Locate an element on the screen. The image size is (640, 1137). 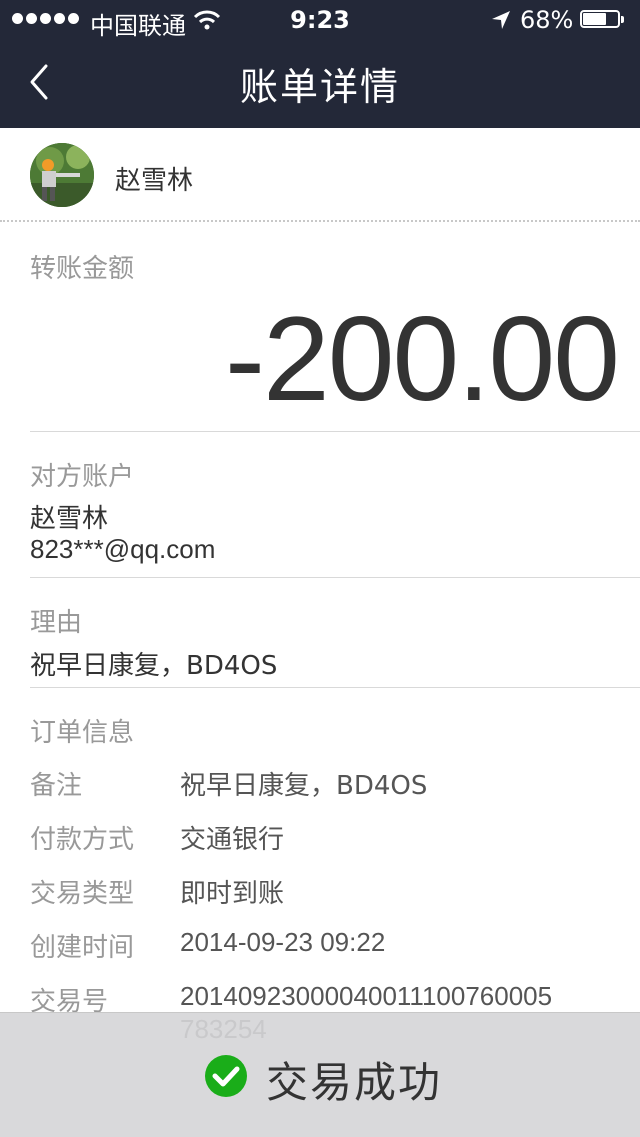
check-circle-icon is located at coordinates (226, 1076).